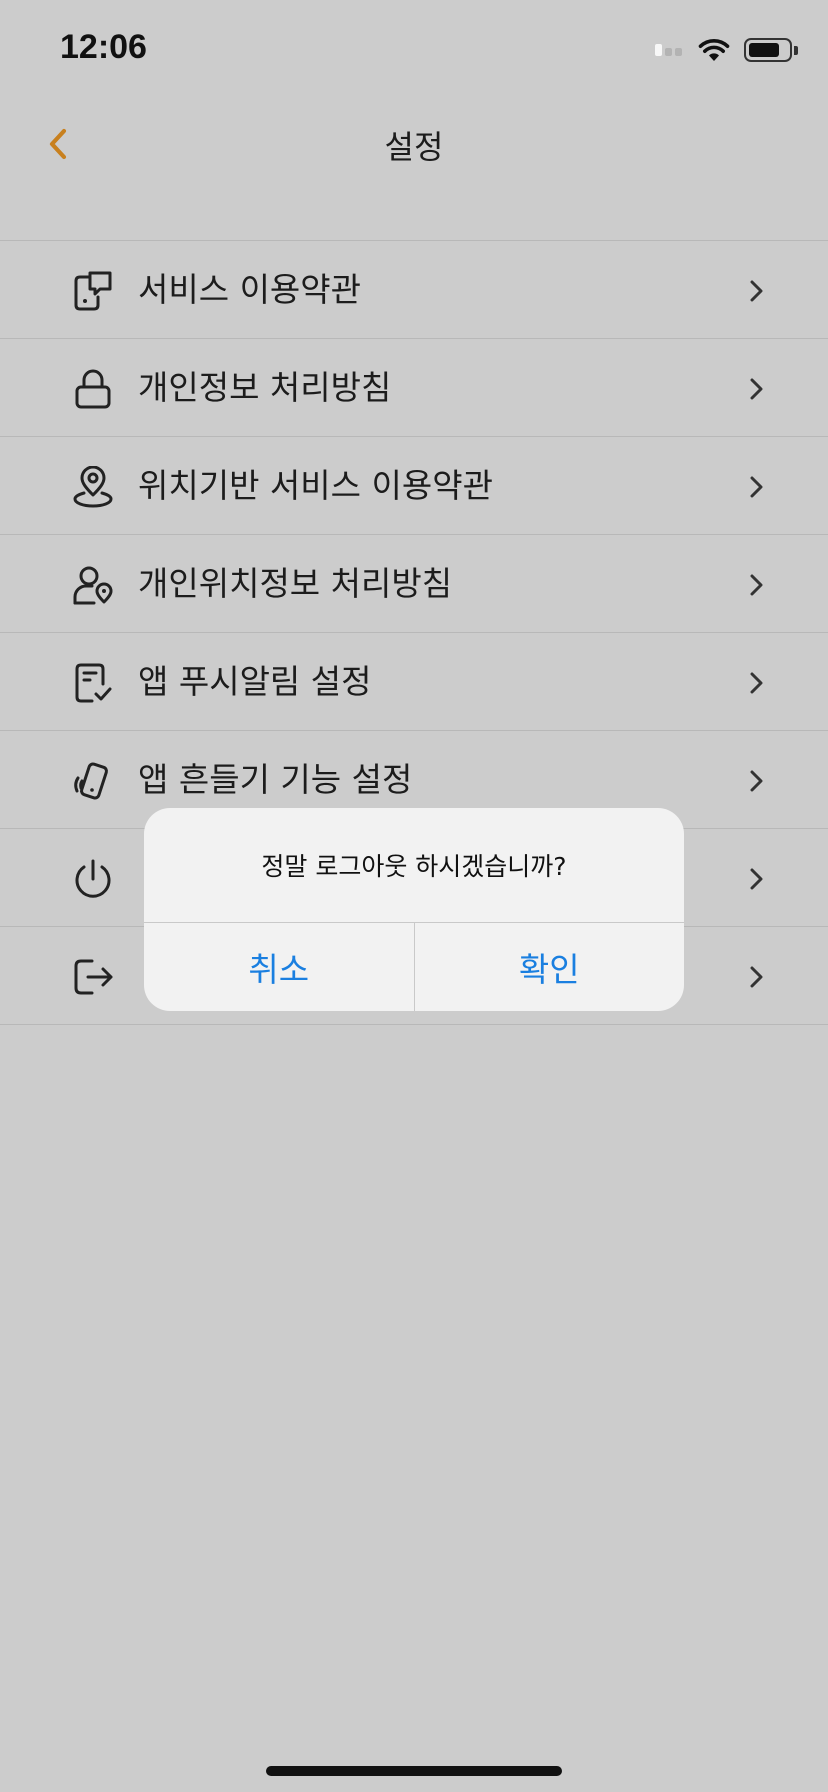  Describe the element at coordinates (250, 289) in the screenshot. I see `menu-item-label: 서비스 이용약관` at that location.